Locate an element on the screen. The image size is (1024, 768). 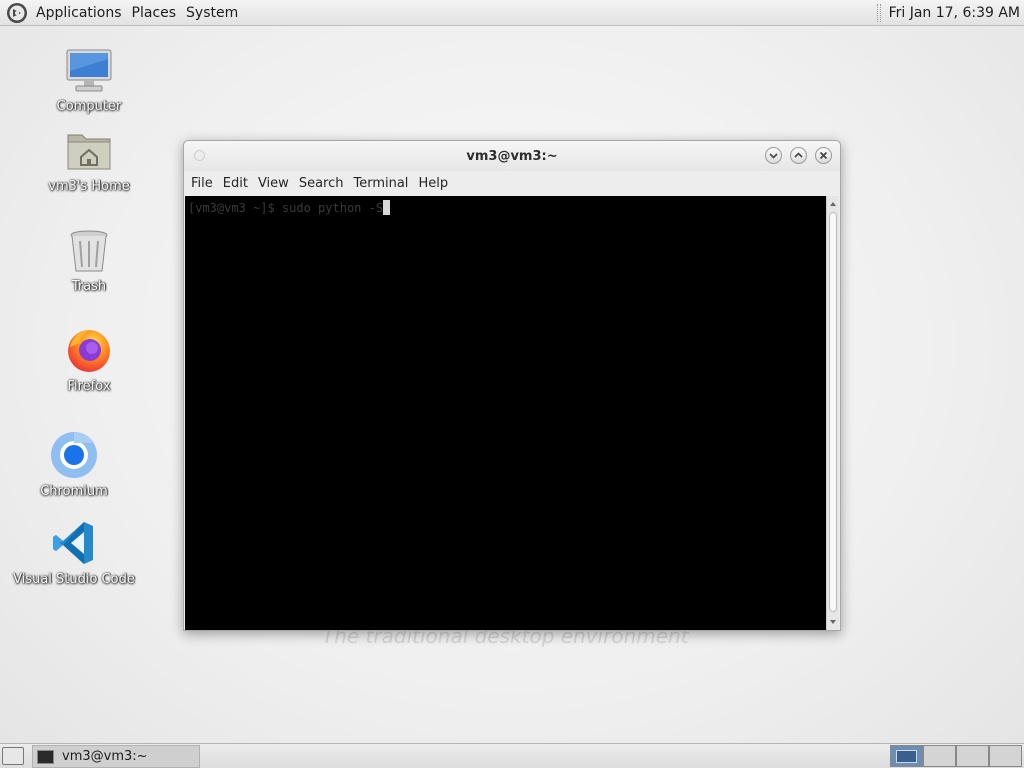
terminal-line: [vm3@vm3 ~]$ sudo python -S is located at coordinates (286, 208).